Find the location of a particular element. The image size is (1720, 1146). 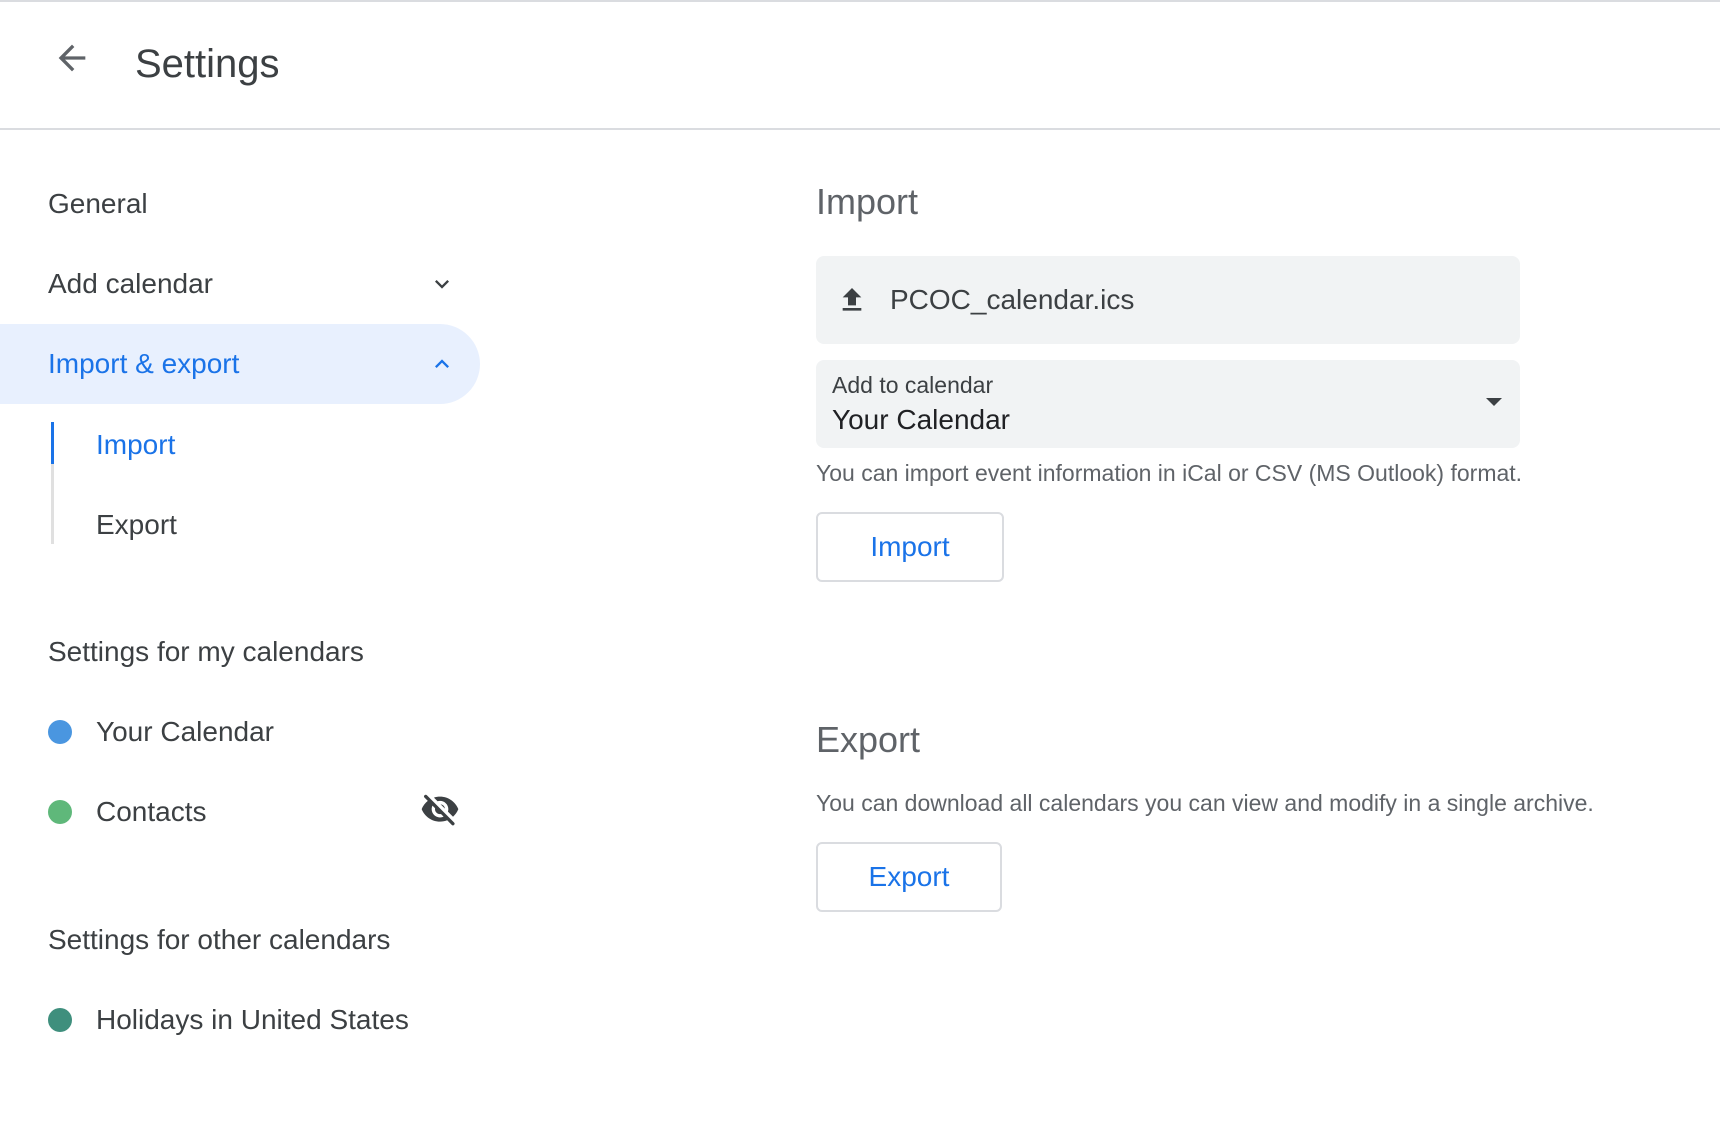

nav-add-calendar-label: Add calendar is located at coordinates (131, 283).